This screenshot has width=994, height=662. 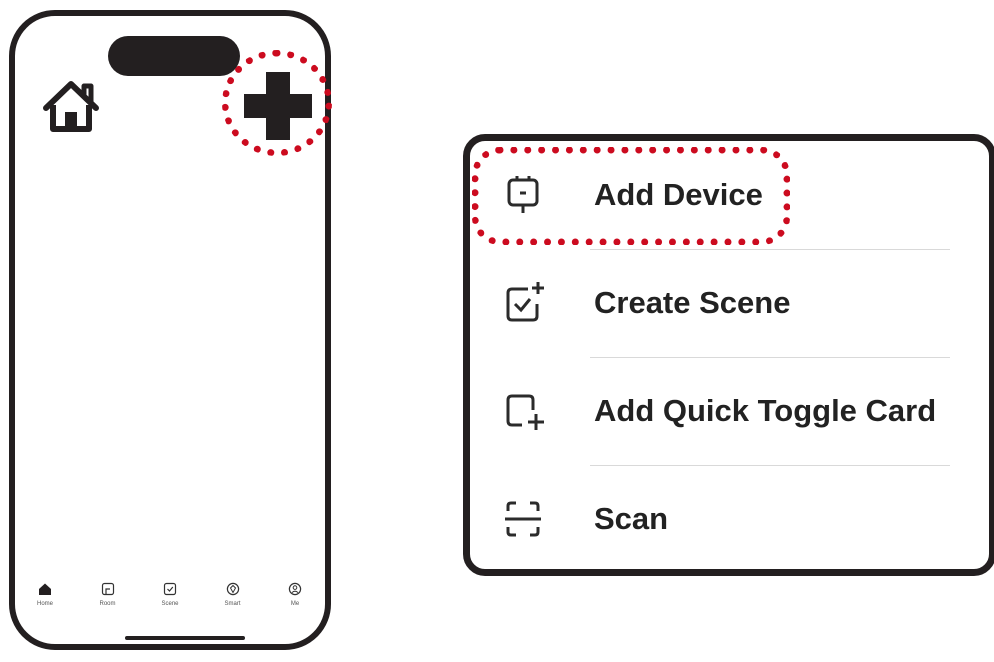 I want to click on menu-item-label: Scan, so click(x=631, y=518).